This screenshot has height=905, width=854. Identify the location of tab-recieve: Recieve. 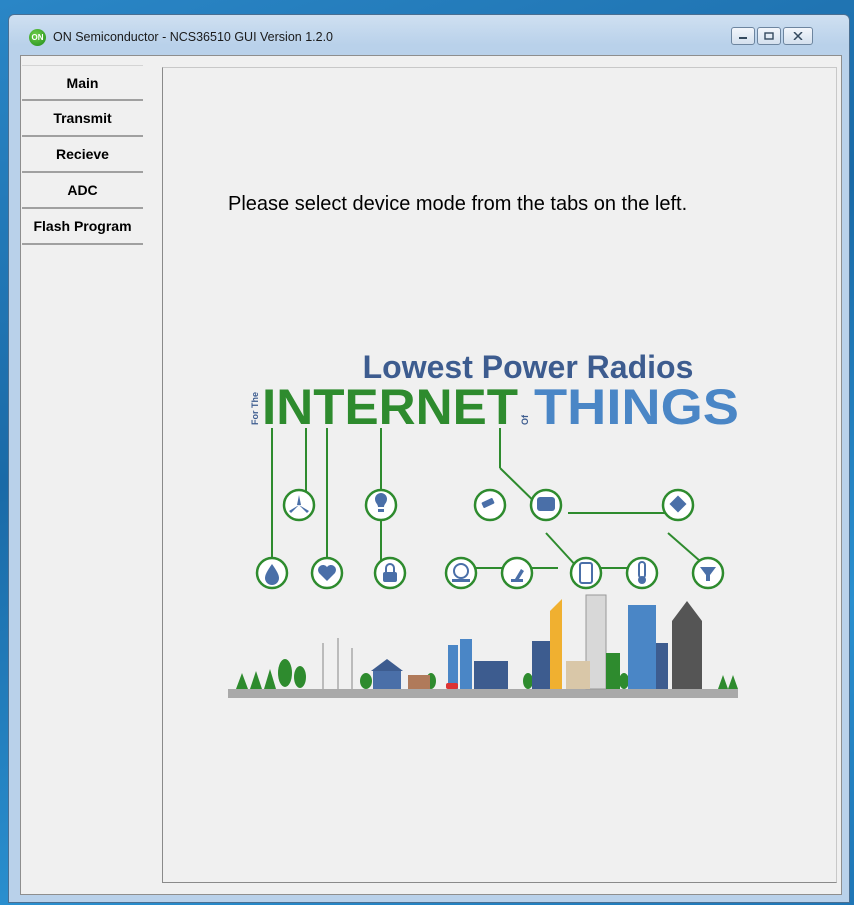
(82, 155).